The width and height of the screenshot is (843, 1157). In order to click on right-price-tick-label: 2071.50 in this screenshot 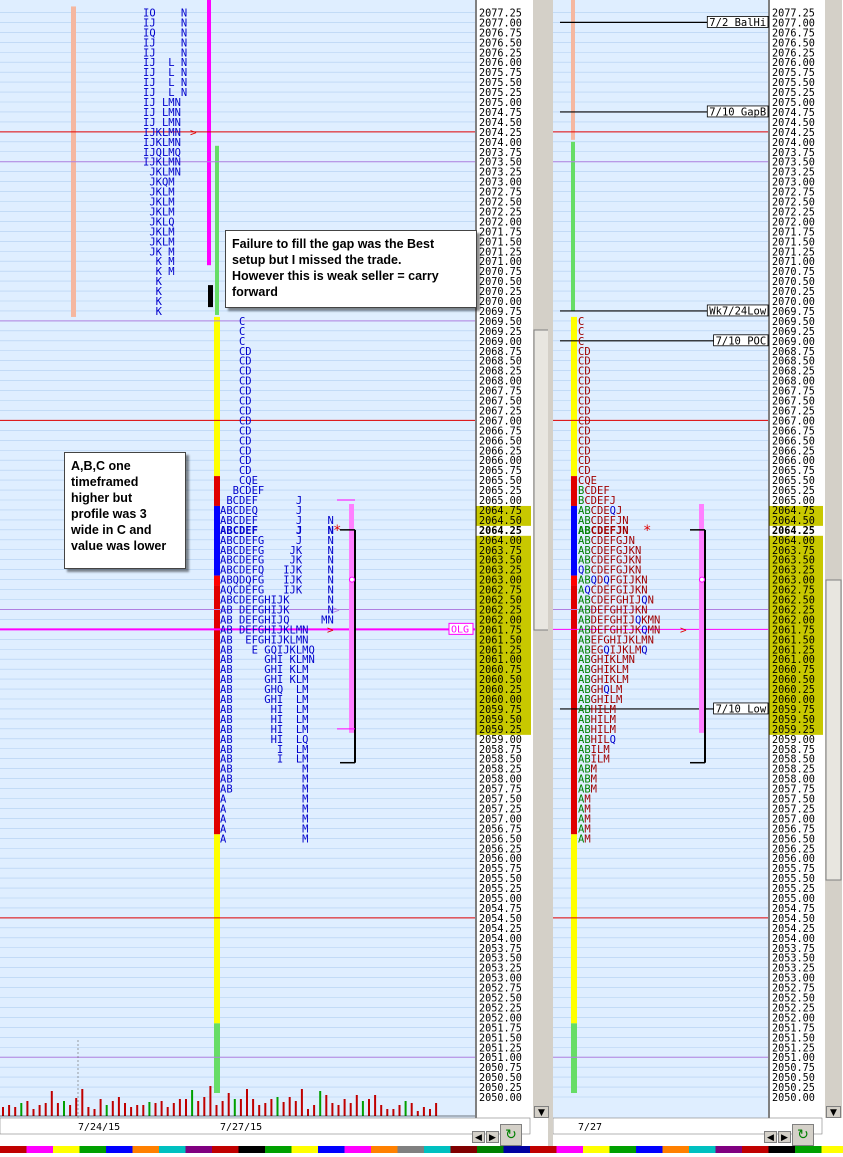, I will do `click(793, 242)`.